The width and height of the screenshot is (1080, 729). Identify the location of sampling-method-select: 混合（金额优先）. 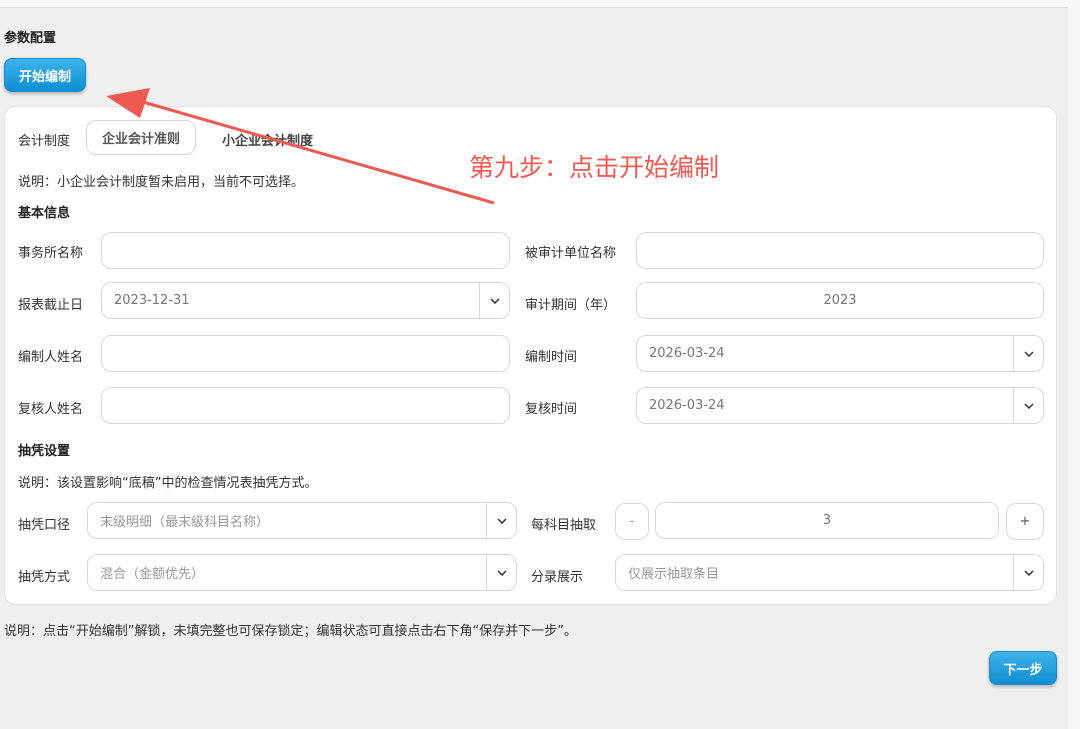
(302, 572).